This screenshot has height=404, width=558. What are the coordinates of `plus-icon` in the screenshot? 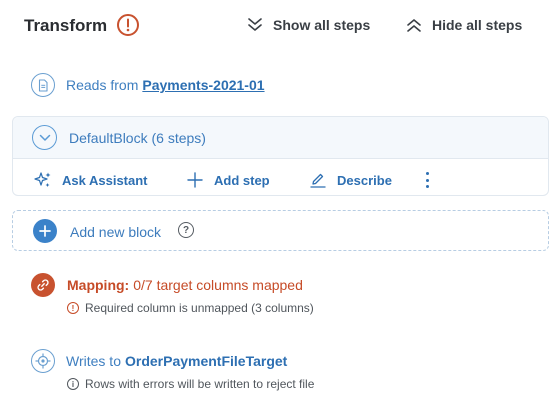 It's located at (195, 180).